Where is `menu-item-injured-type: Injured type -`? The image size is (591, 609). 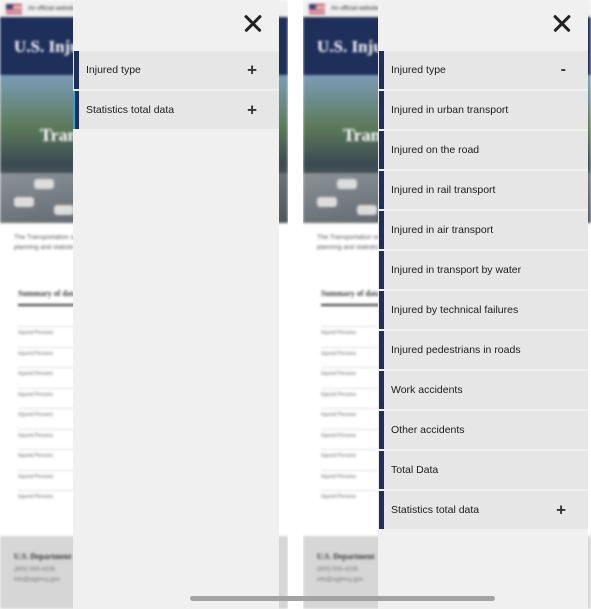
menu-item-injured-type: Injured type - is located at coordinates (483, 70).